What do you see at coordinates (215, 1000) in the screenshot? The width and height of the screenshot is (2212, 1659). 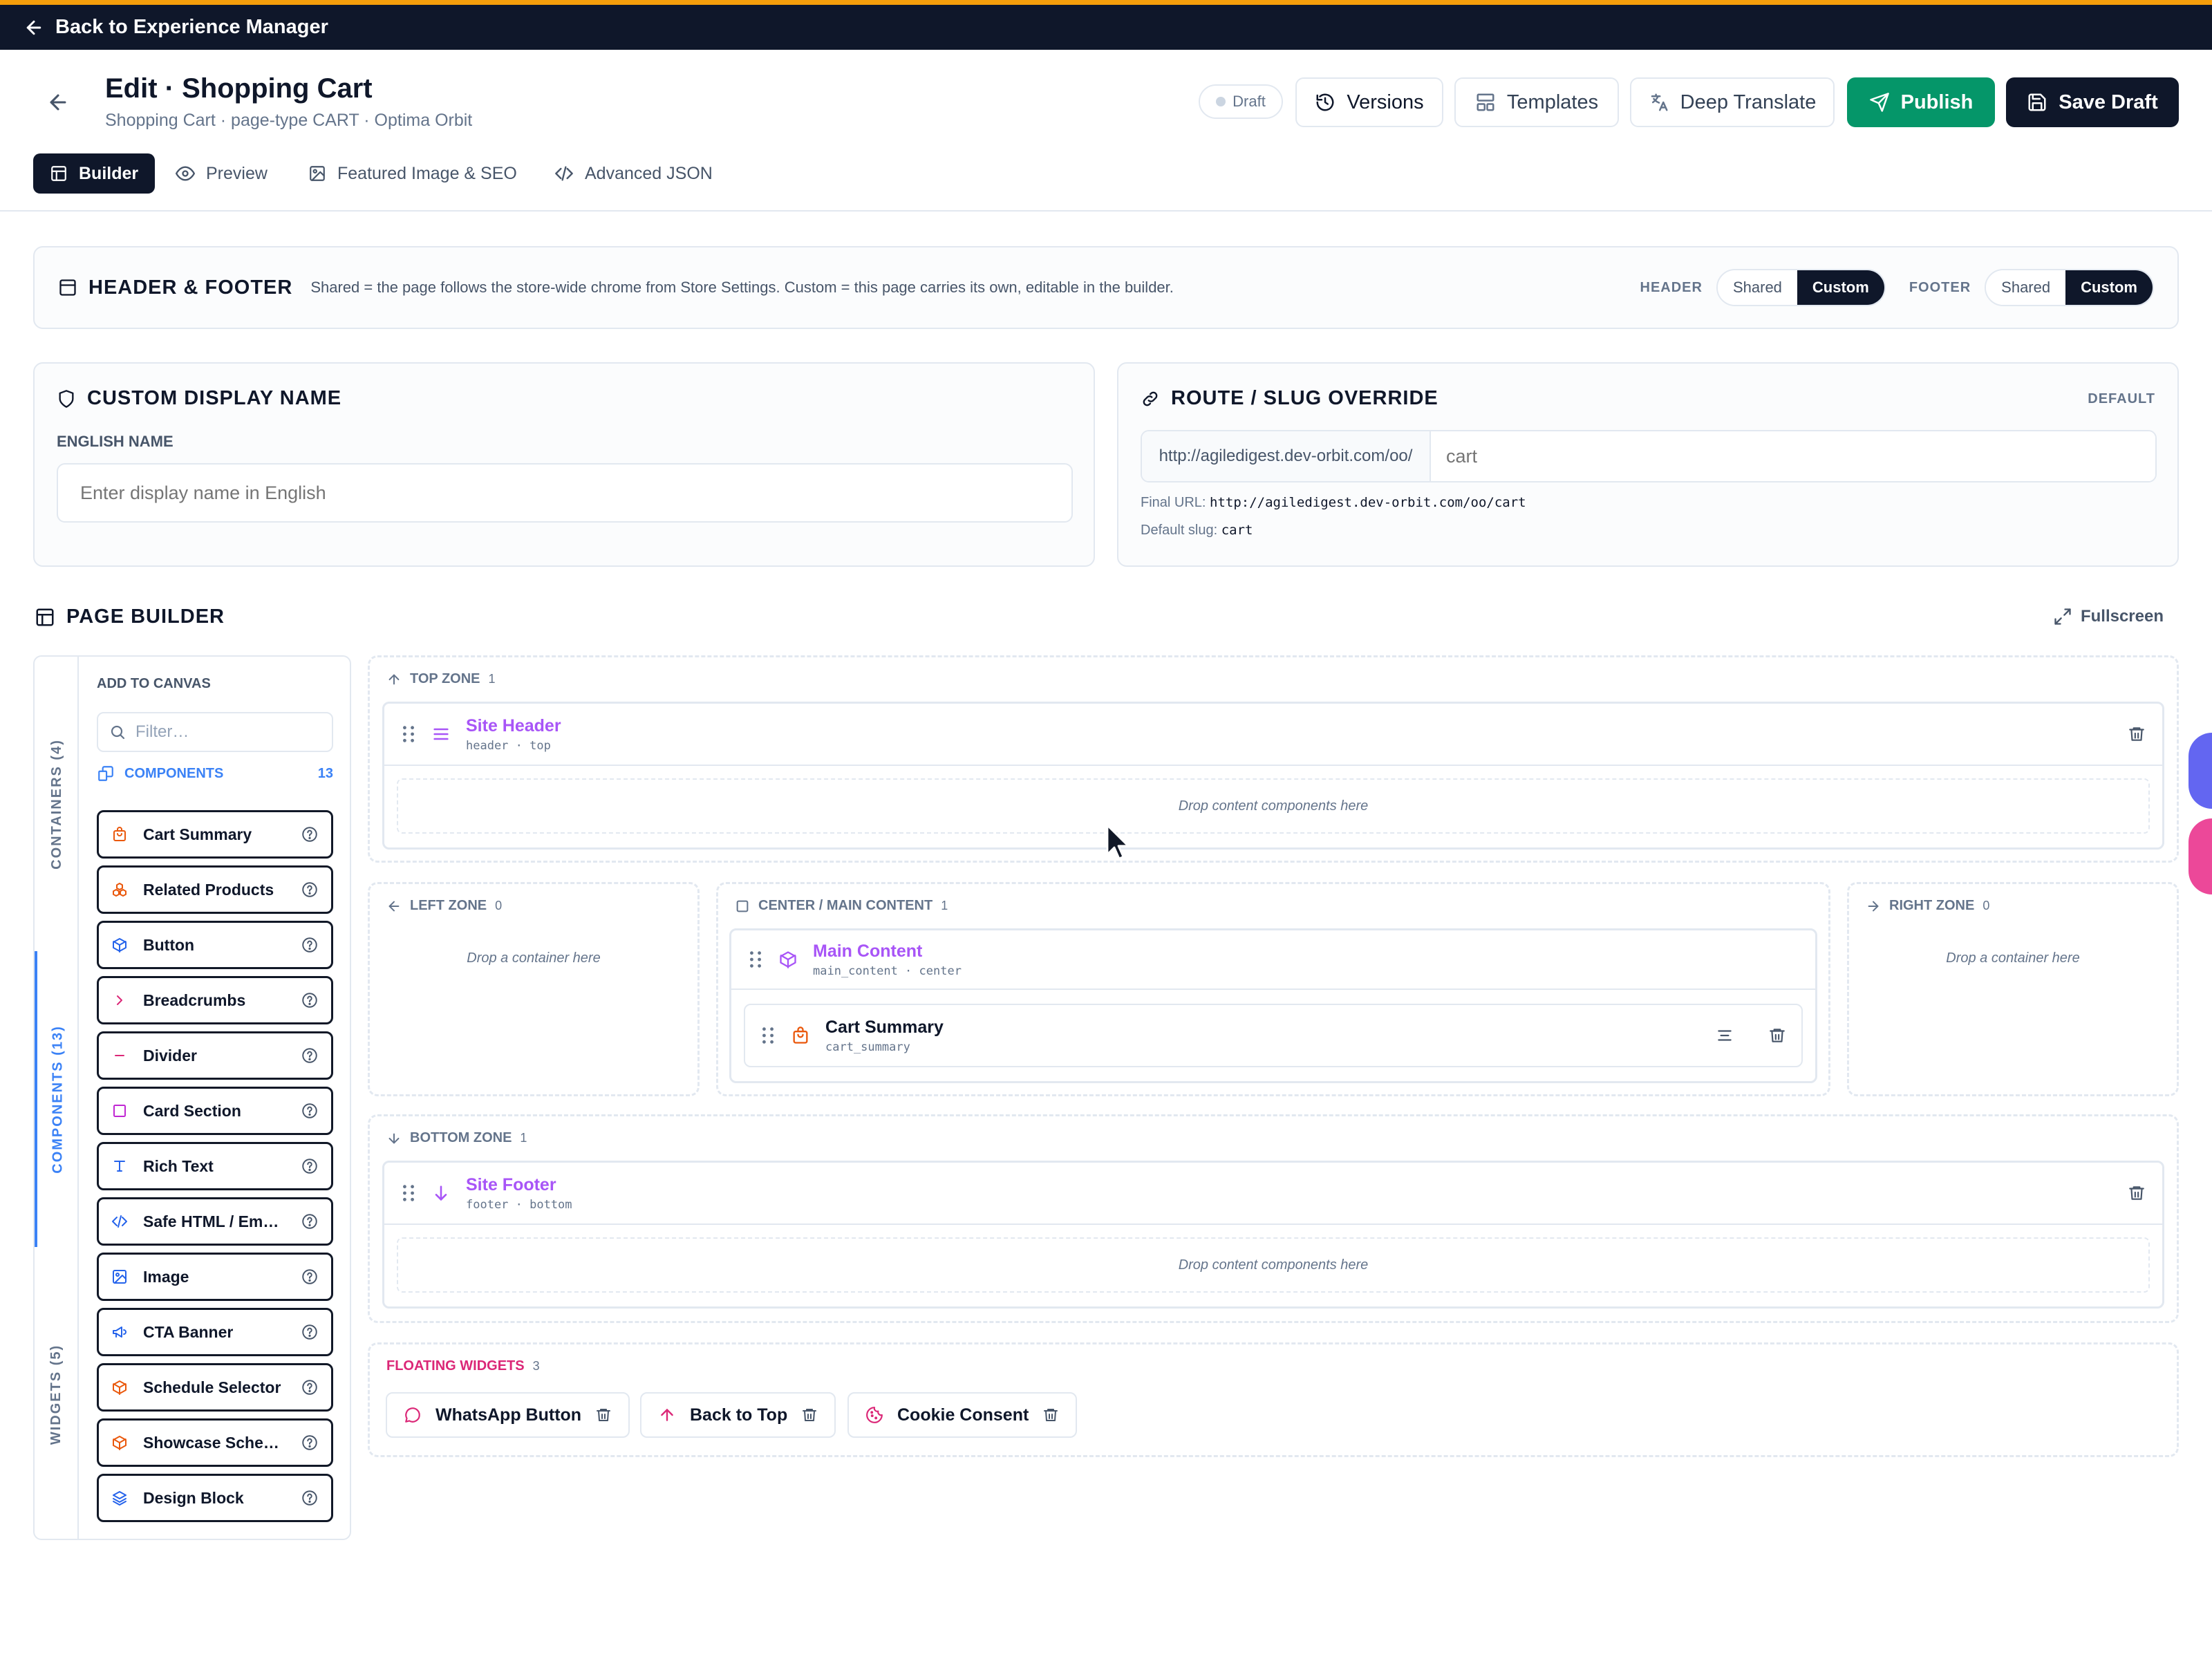 I see `component-breadcrumbs: Breadcrumbs` at bounding box center [215, 1000].